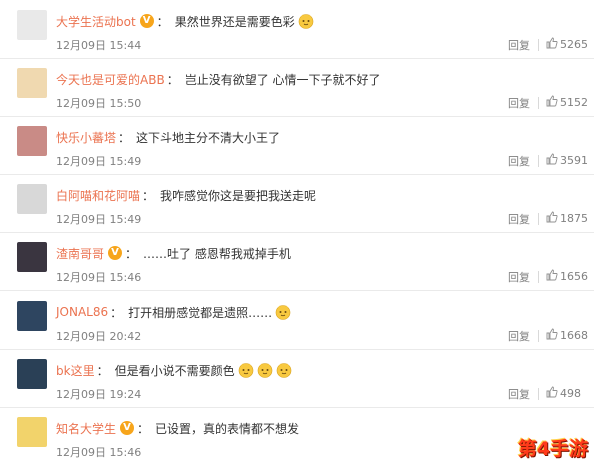 This screenshot has height=467, width=594. I want to click on comment-text: 果然世界还是需要色彩, so click(234, 21).